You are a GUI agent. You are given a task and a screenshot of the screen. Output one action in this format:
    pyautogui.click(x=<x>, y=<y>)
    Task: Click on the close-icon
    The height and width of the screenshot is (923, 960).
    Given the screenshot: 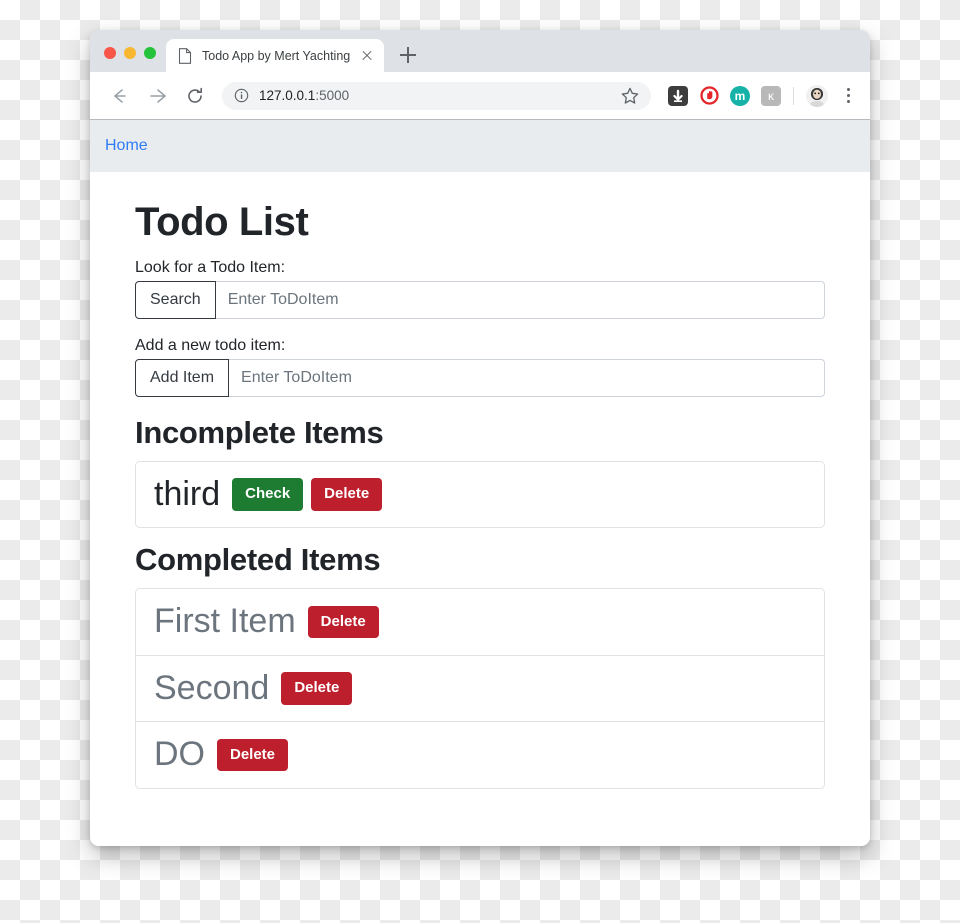 What is the action you would take?
    pyautogui.click(x=367, y=56)
    